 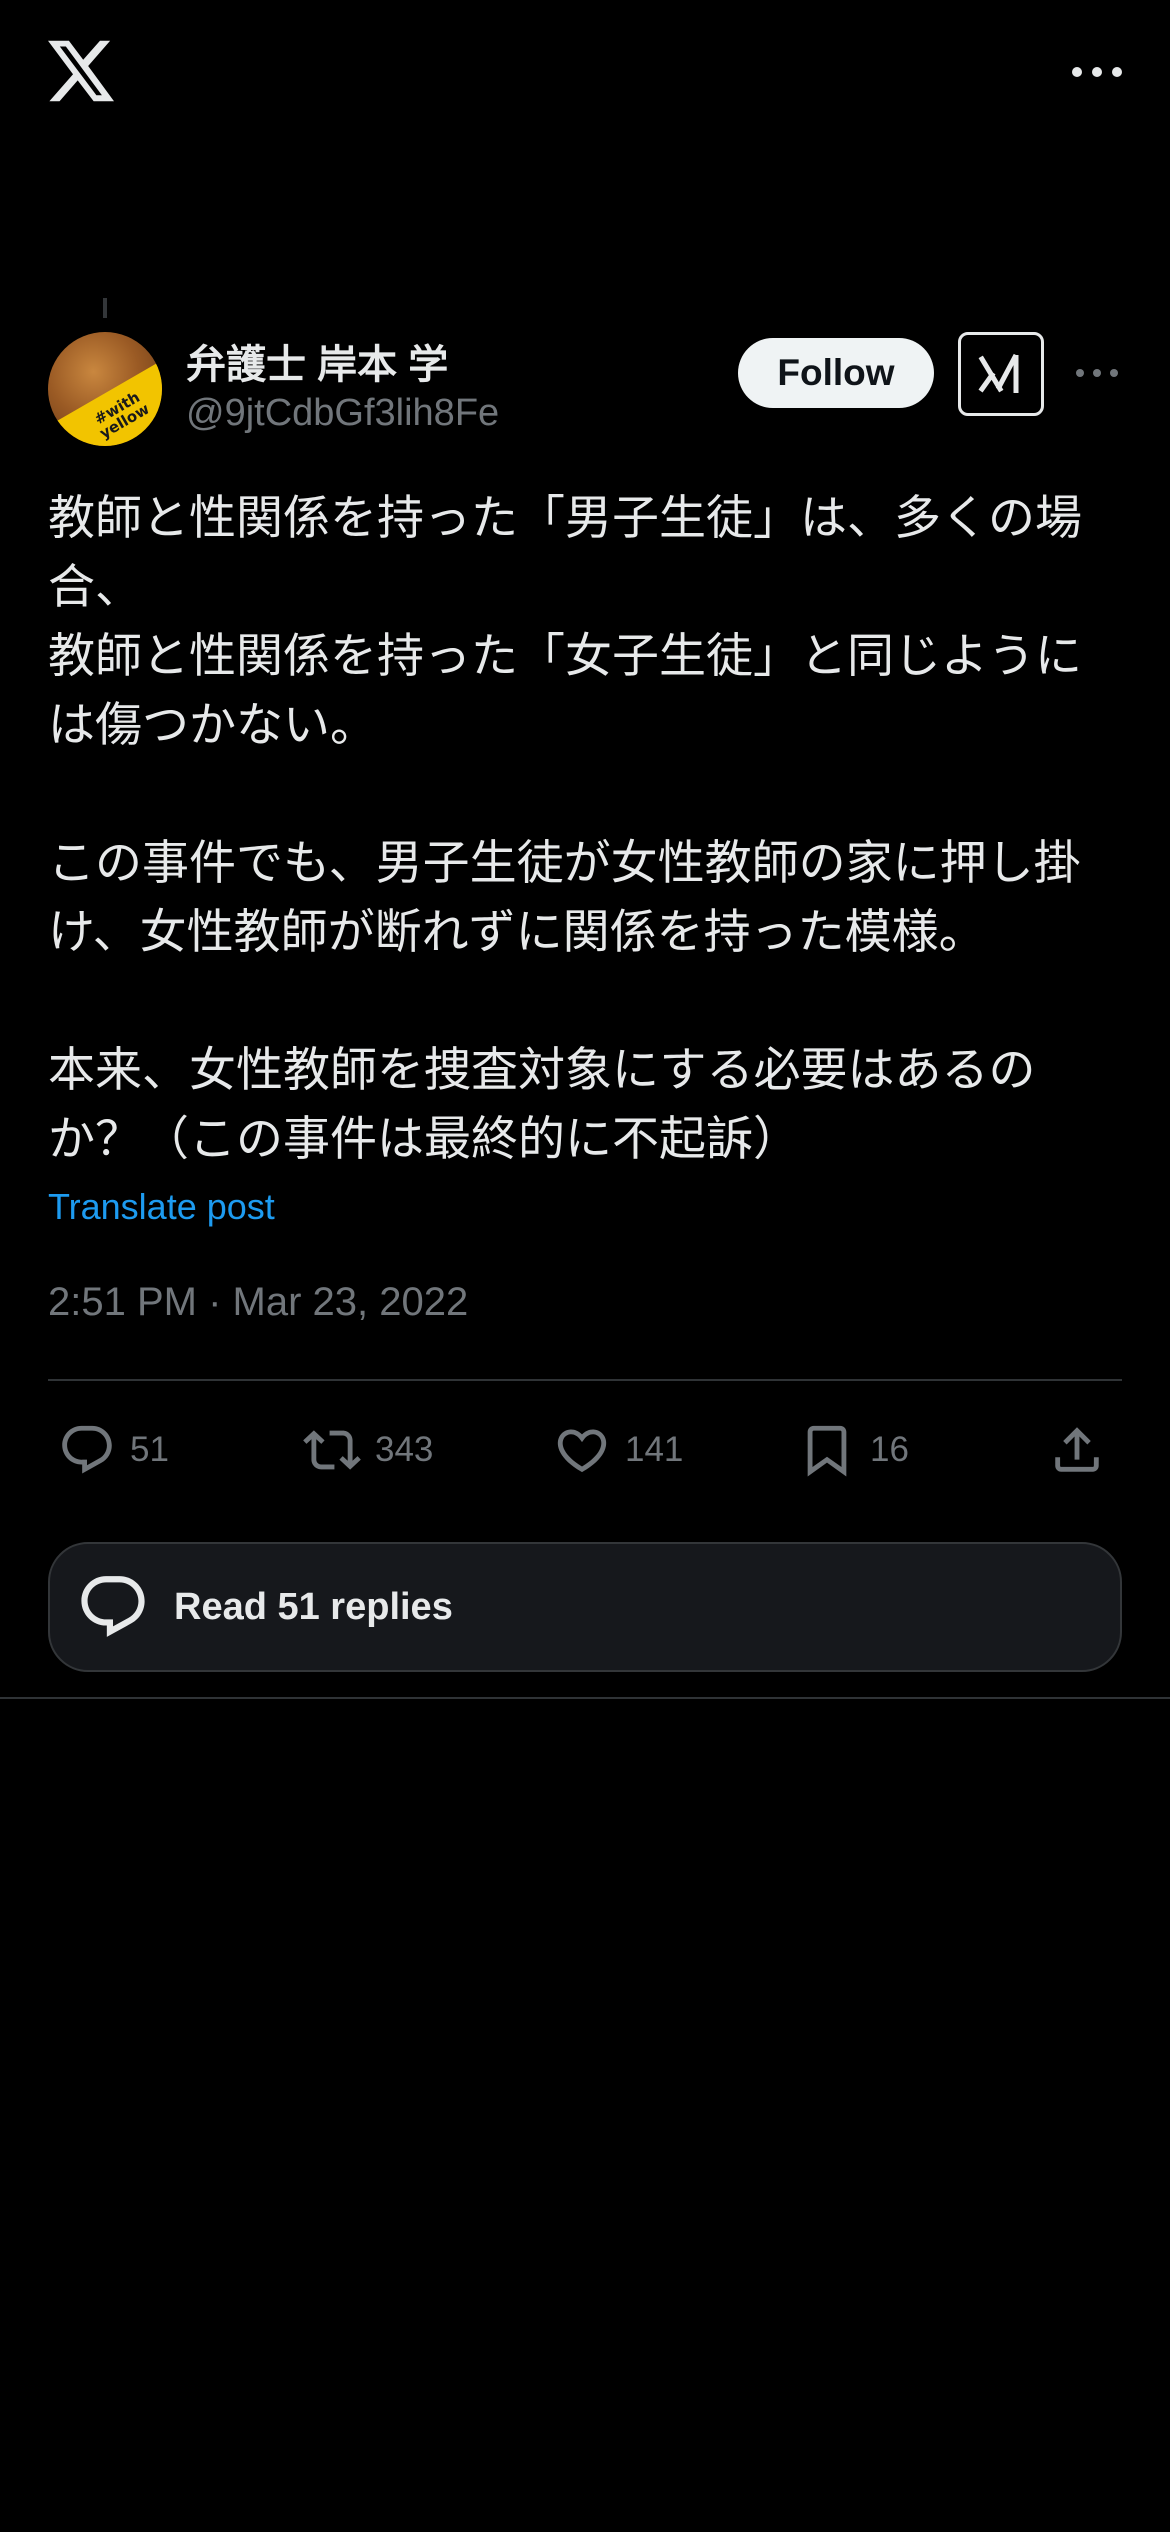 I want to click on repost-icon, so click(x=332, y=1450).